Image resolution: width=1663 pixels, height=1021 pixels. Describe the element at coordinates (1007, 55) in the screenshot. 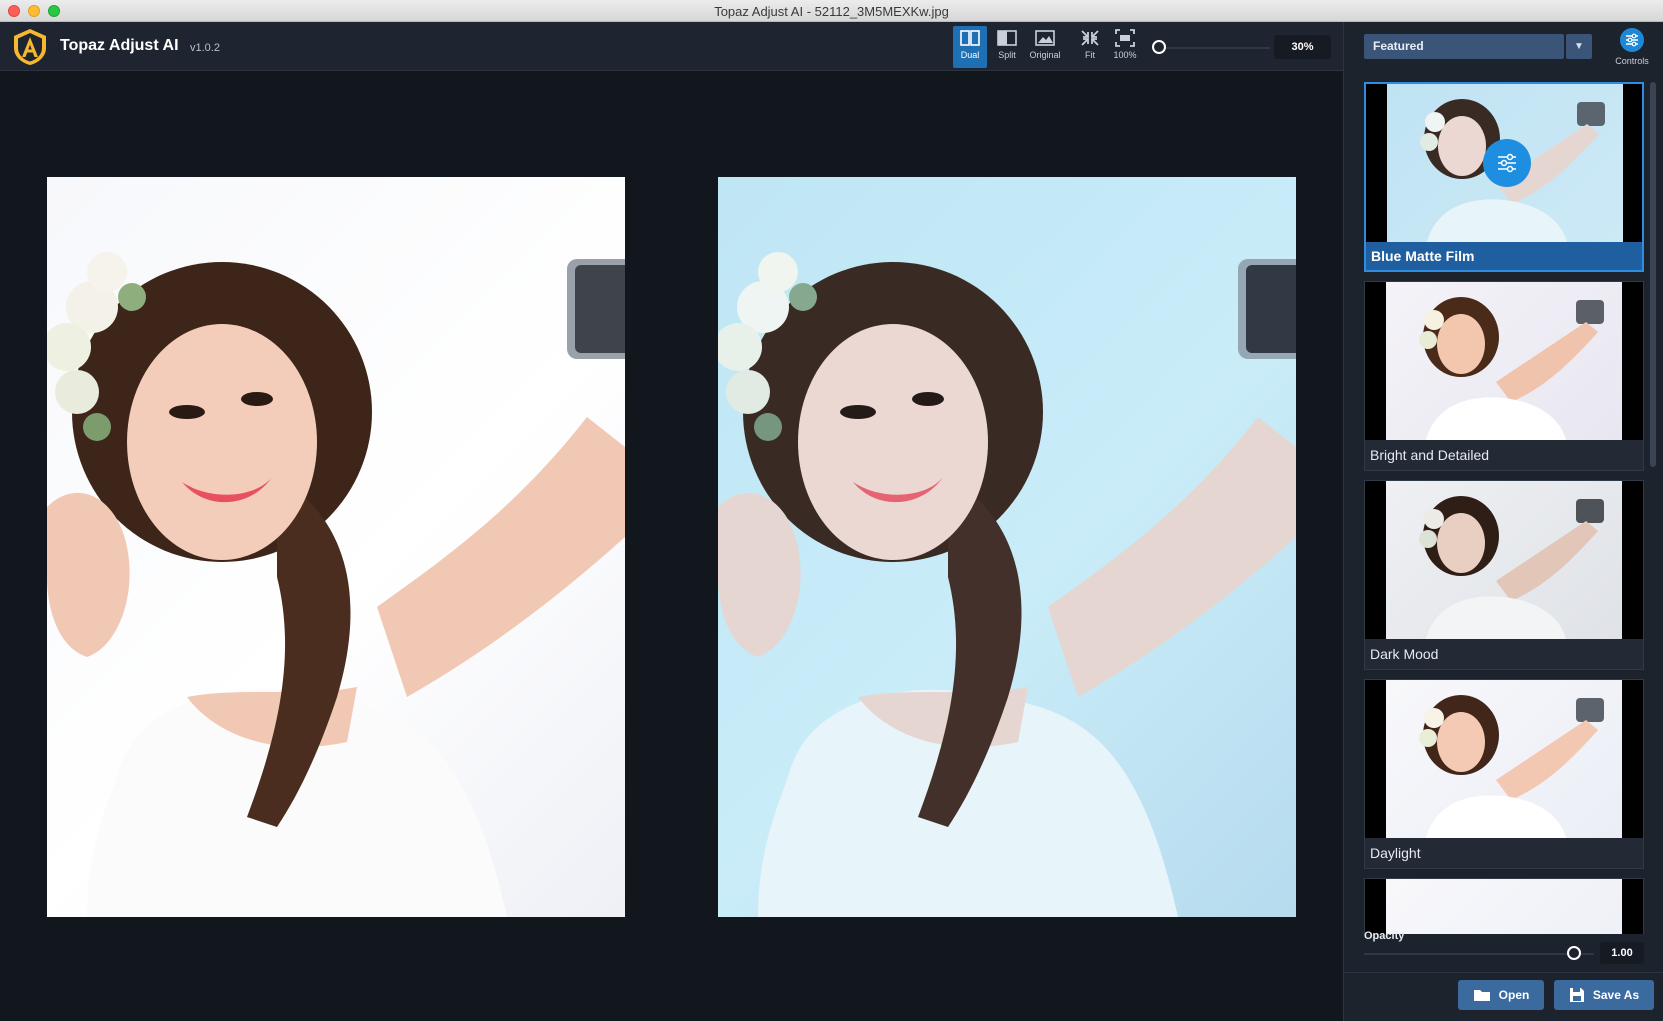

I see `split-view-label: Split` at that location.